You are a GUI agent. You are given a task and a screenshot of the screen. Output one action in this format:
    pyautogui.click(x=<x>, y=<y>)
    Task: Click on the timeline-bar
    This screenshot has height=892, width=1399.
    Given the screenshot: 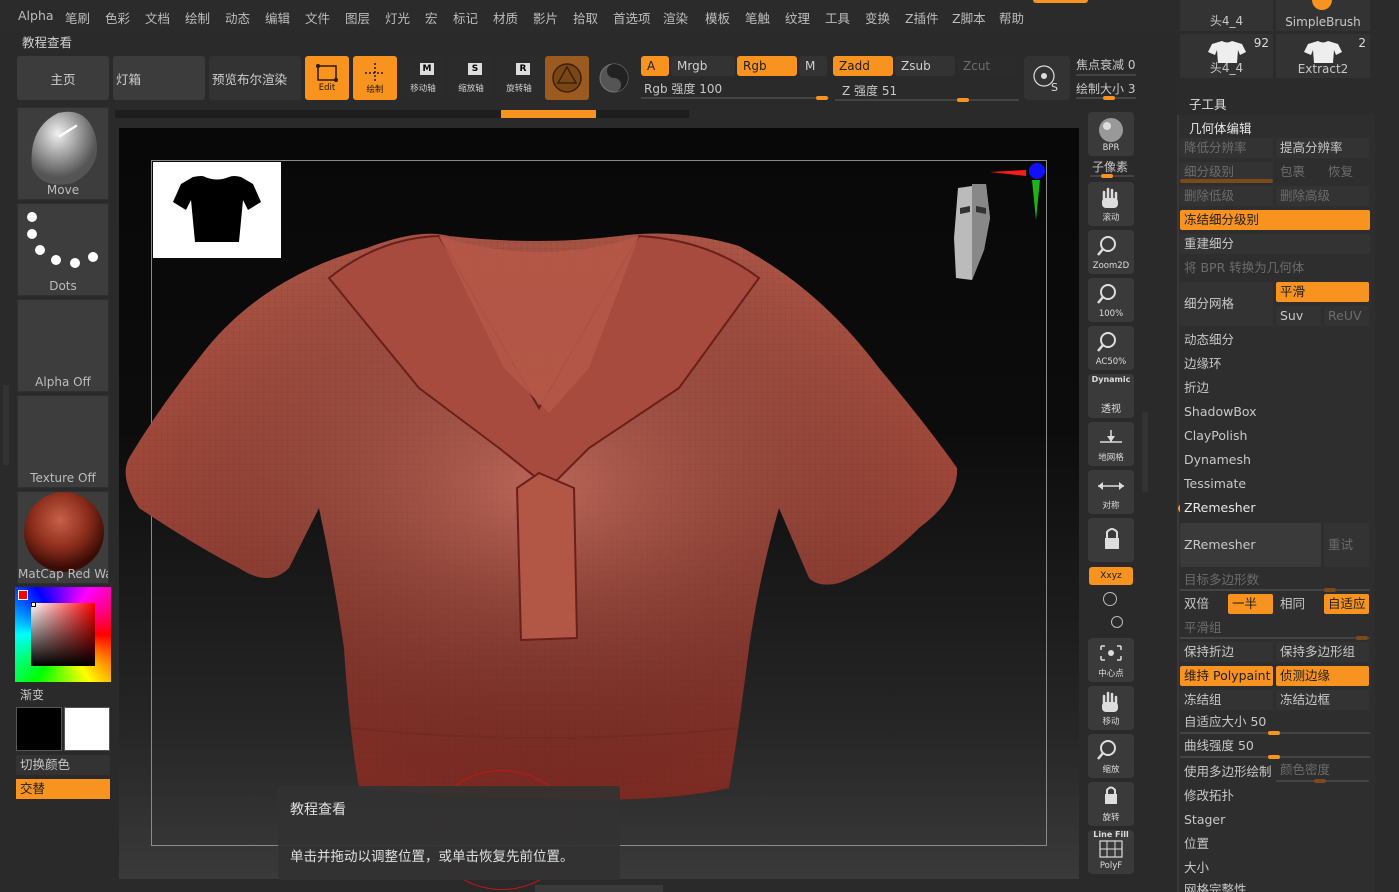 What is the action you would take?
    pyautogui.click(x=402, y=114)
    